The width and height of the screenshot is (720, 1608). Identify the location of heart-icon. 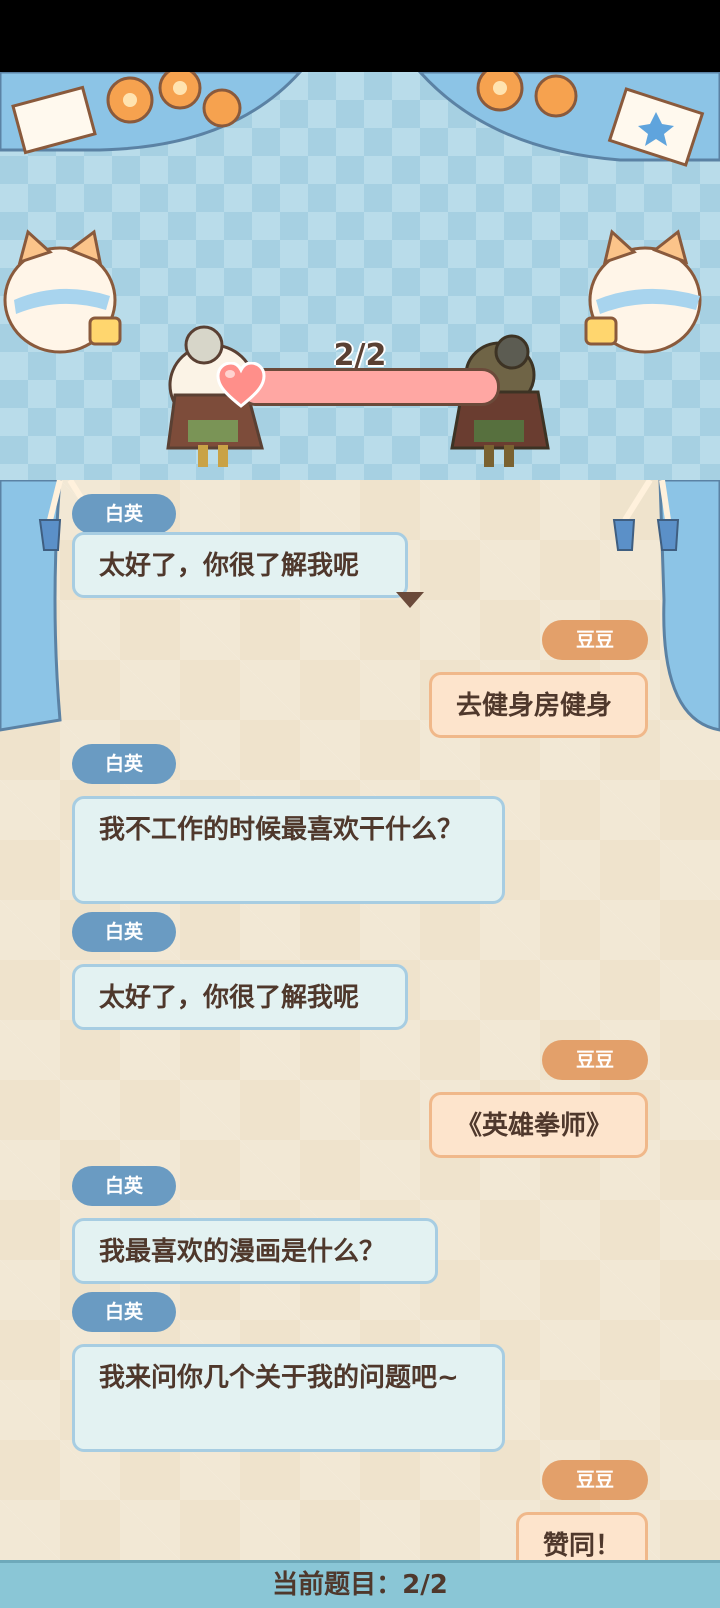
(241, 385).